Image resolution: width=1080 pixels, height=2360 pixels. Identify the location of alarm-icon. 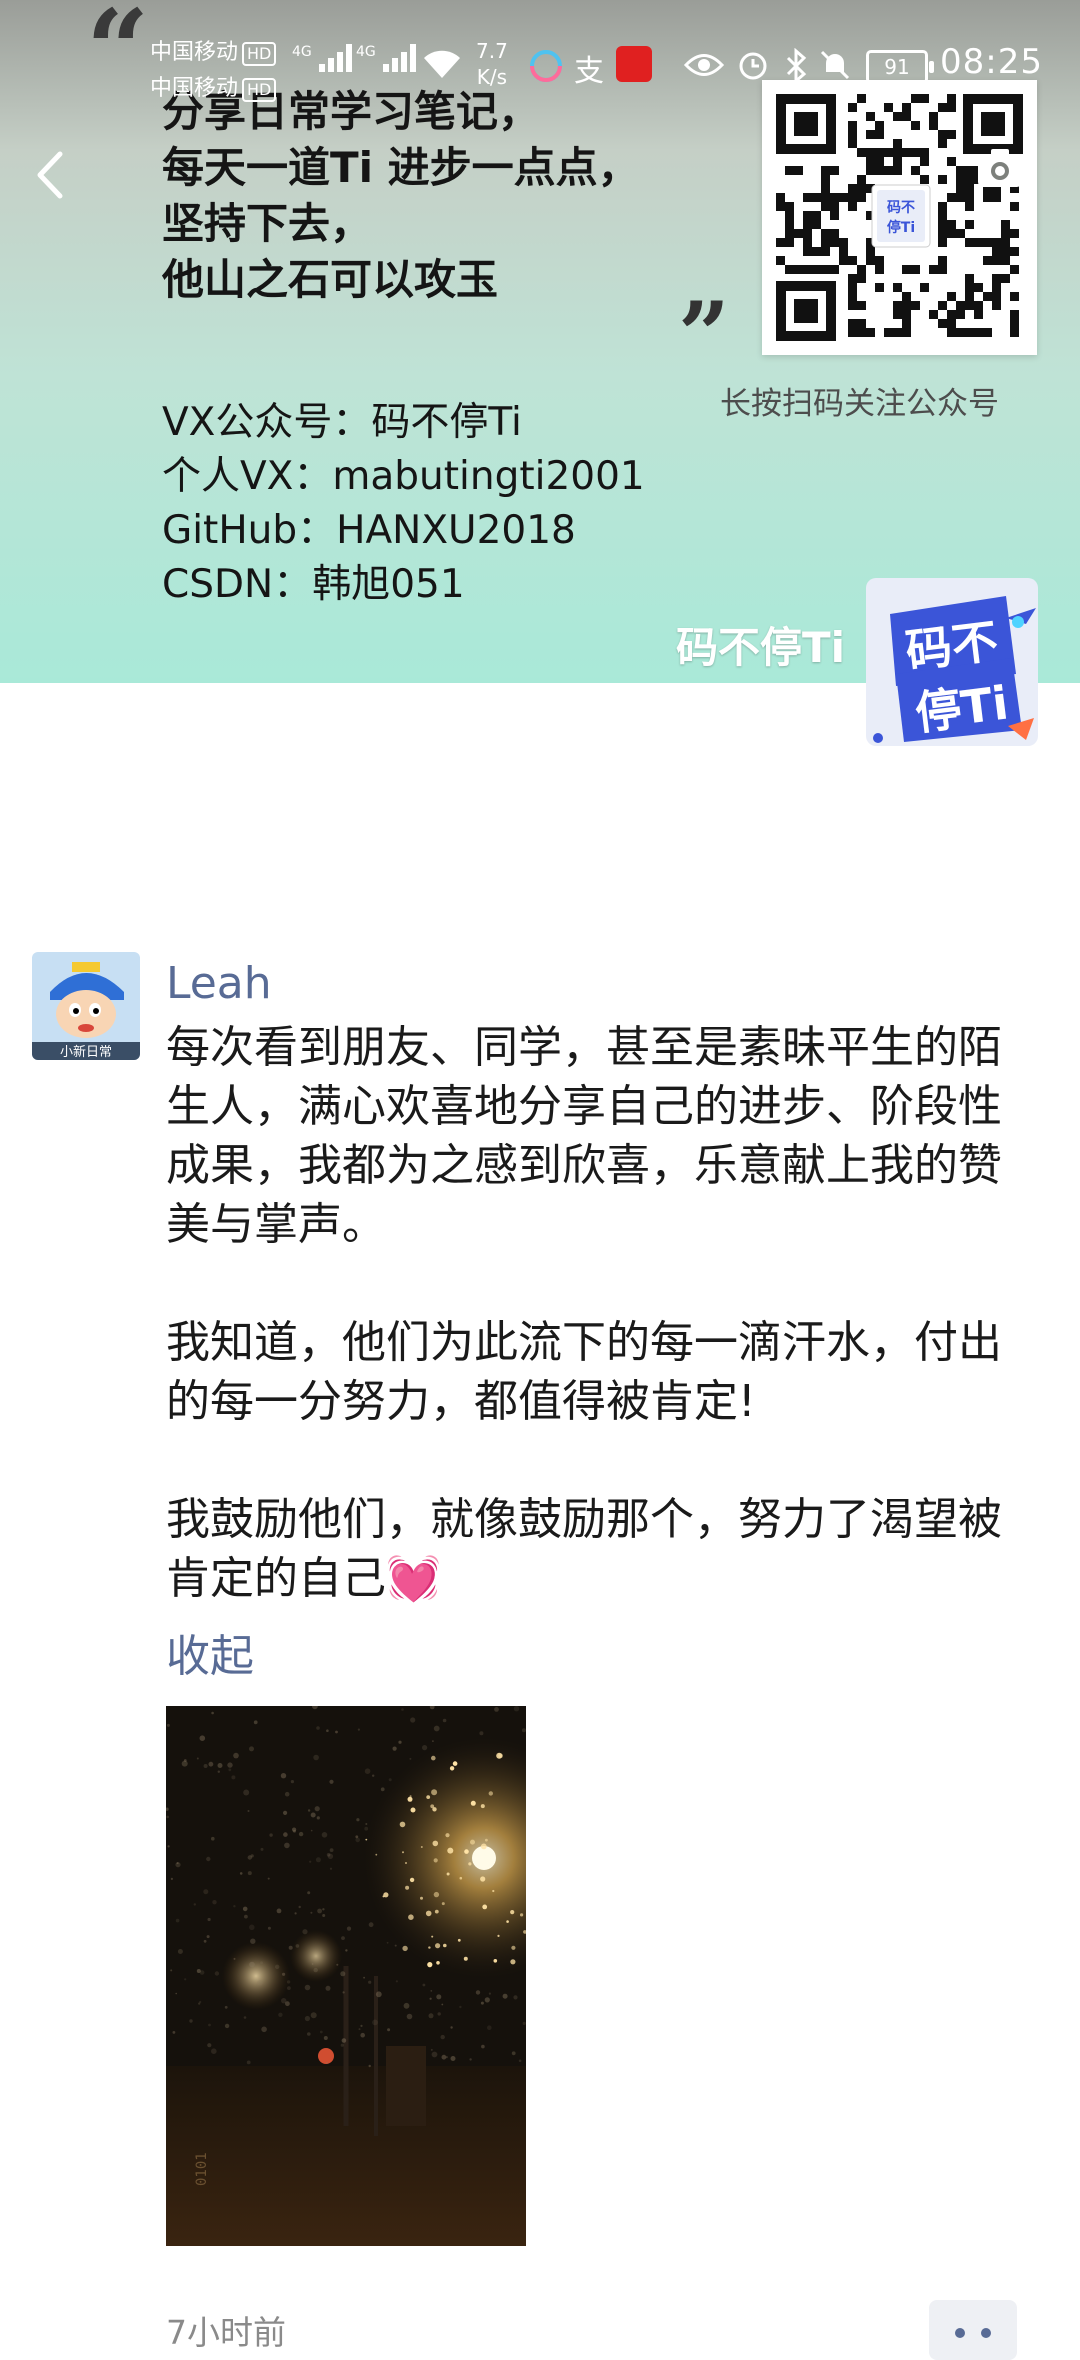
(753, 66).